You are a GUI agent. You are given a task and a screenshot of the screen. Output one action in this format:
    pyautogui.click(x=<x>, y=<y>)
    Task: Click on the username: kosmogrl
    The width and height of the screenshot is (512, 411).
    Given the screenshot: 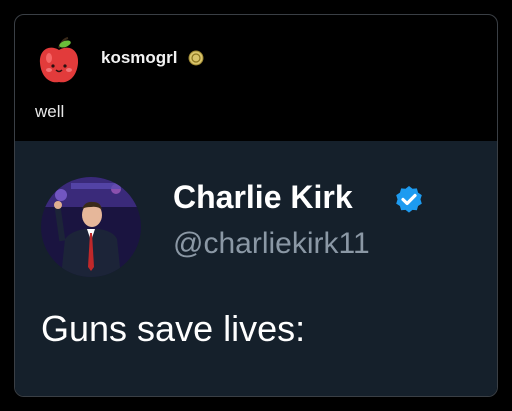 What is the action you would take?
    pyautogui.click(x=139, y=58)
    